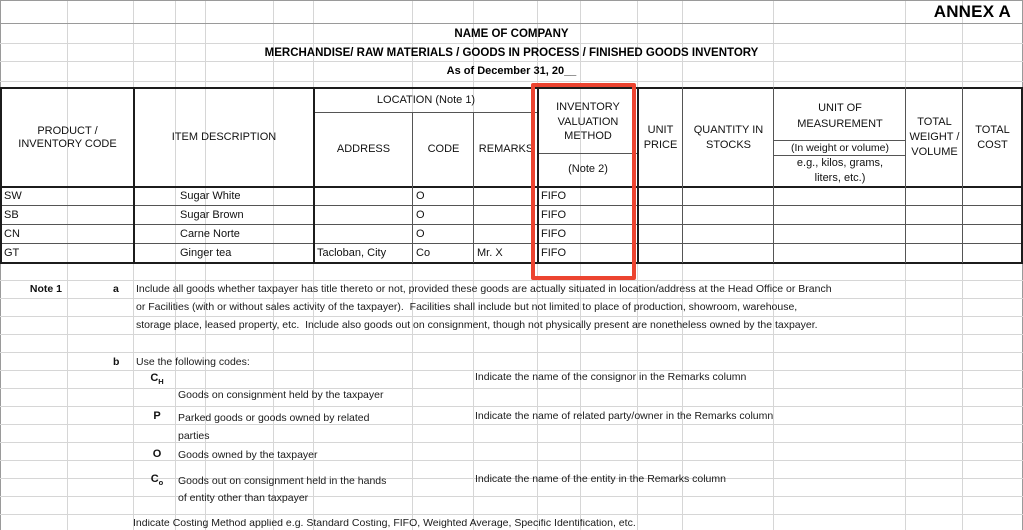 This screenshot has height=530, width=1023. What do you see at coordinates (157, 379) in the screenshot?
I see `code-symbol-ch: CH` at bounding box center [157, 379].